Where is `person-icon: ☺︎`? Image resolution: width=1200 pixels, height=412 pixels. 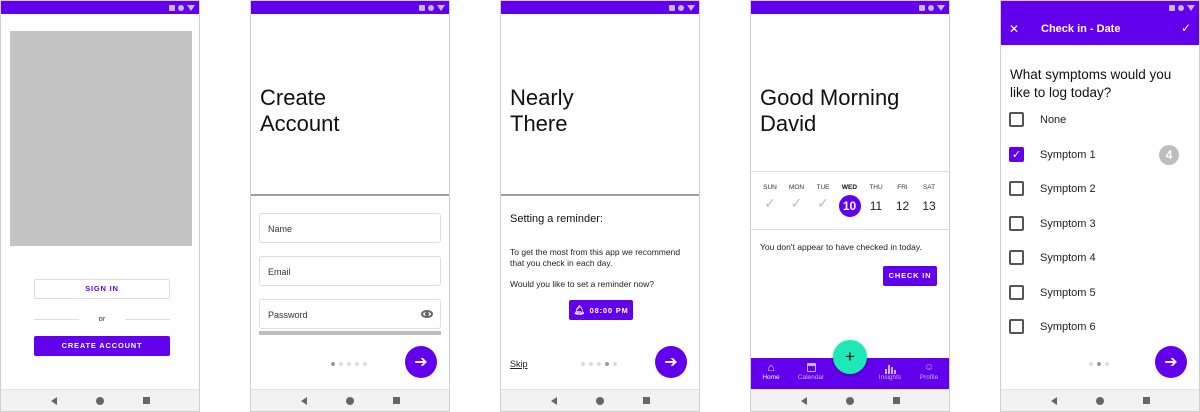 person-icon: ☺︎ is located at coordinates (929, 367).